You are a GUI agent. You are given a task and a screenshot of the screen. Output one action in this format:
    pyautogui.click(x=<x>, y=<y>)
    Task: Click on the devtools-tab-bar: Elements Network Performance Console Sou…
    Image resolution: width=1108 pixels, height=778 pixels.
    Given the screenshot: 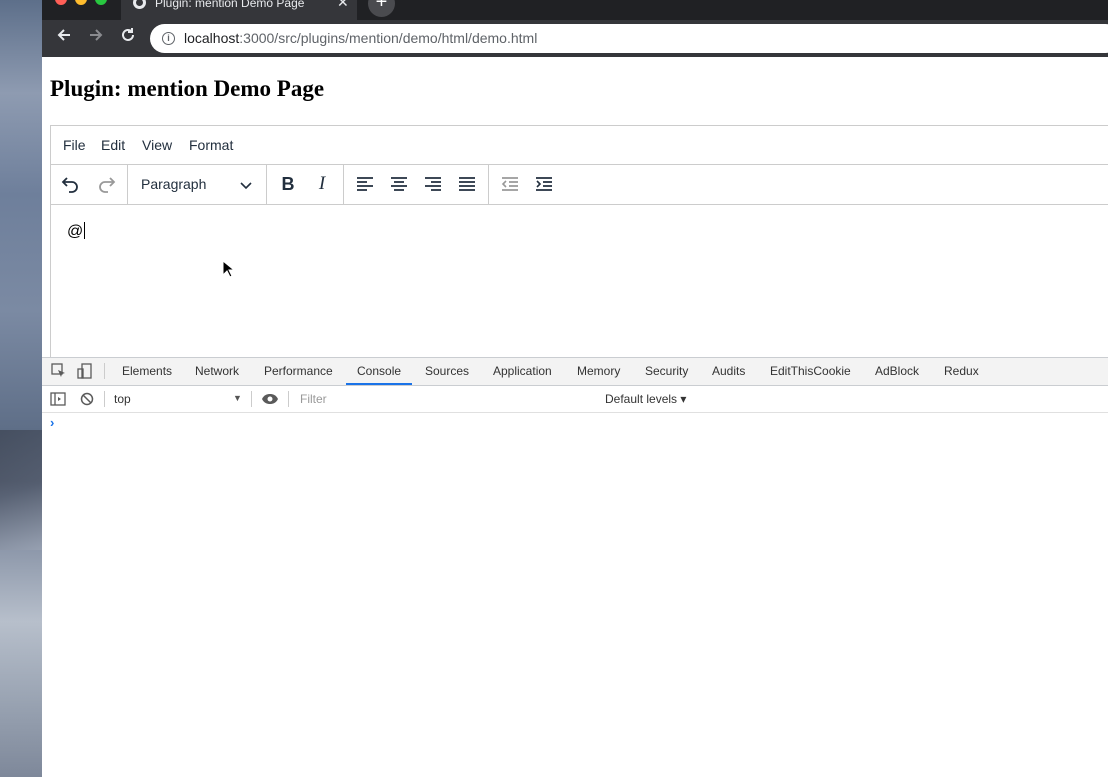 What is the action you would take?
    pyautogui.click(x=575, y=372)
    